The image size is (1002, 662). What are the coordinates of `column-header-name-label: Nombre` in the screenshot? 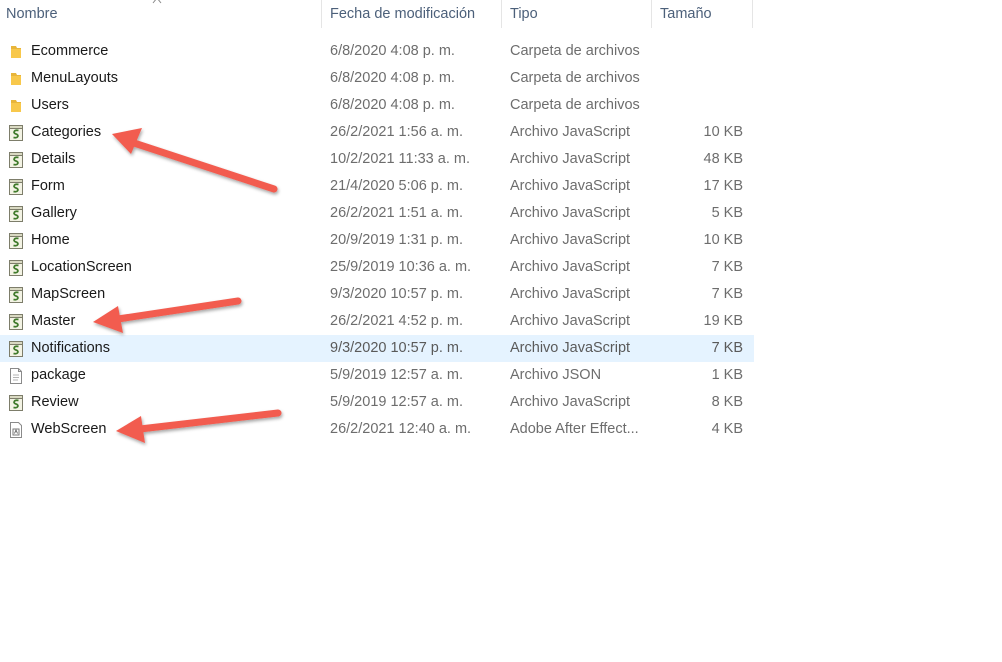 It's located at (32, 14).